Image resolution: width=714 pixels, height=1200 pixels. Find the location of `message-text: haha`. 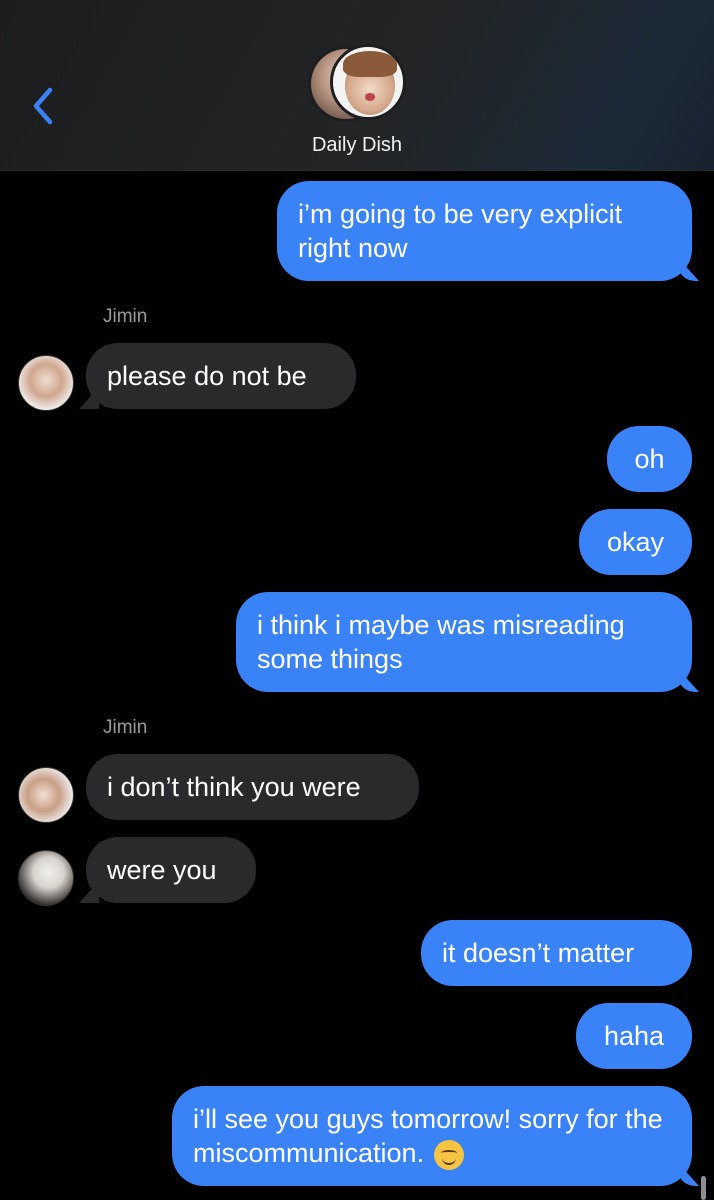

message-text: haha is located at coordinates (634, 1036).